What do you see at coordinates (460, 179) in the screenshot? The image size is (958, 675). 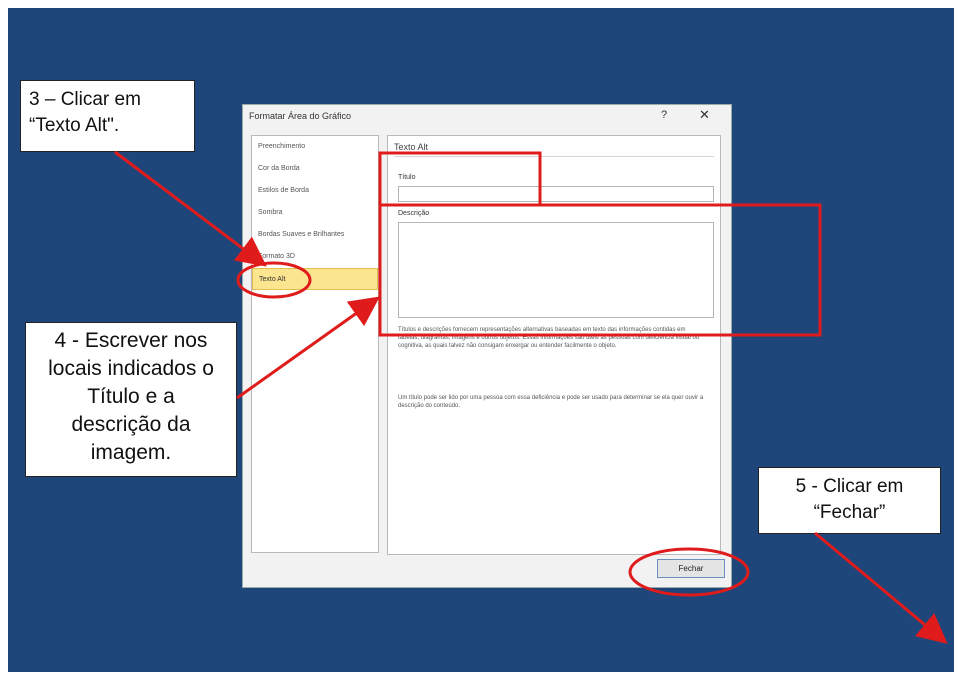 I see `highlight-title-box` at bounding box center [460, 179].